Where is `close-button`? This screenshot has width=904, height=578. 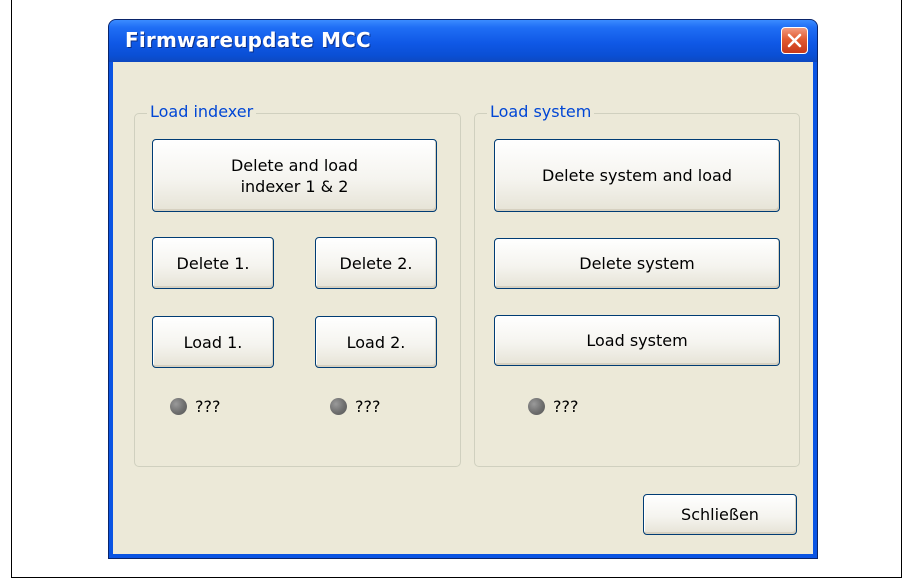
close-button is located at coordinates (794, 40).